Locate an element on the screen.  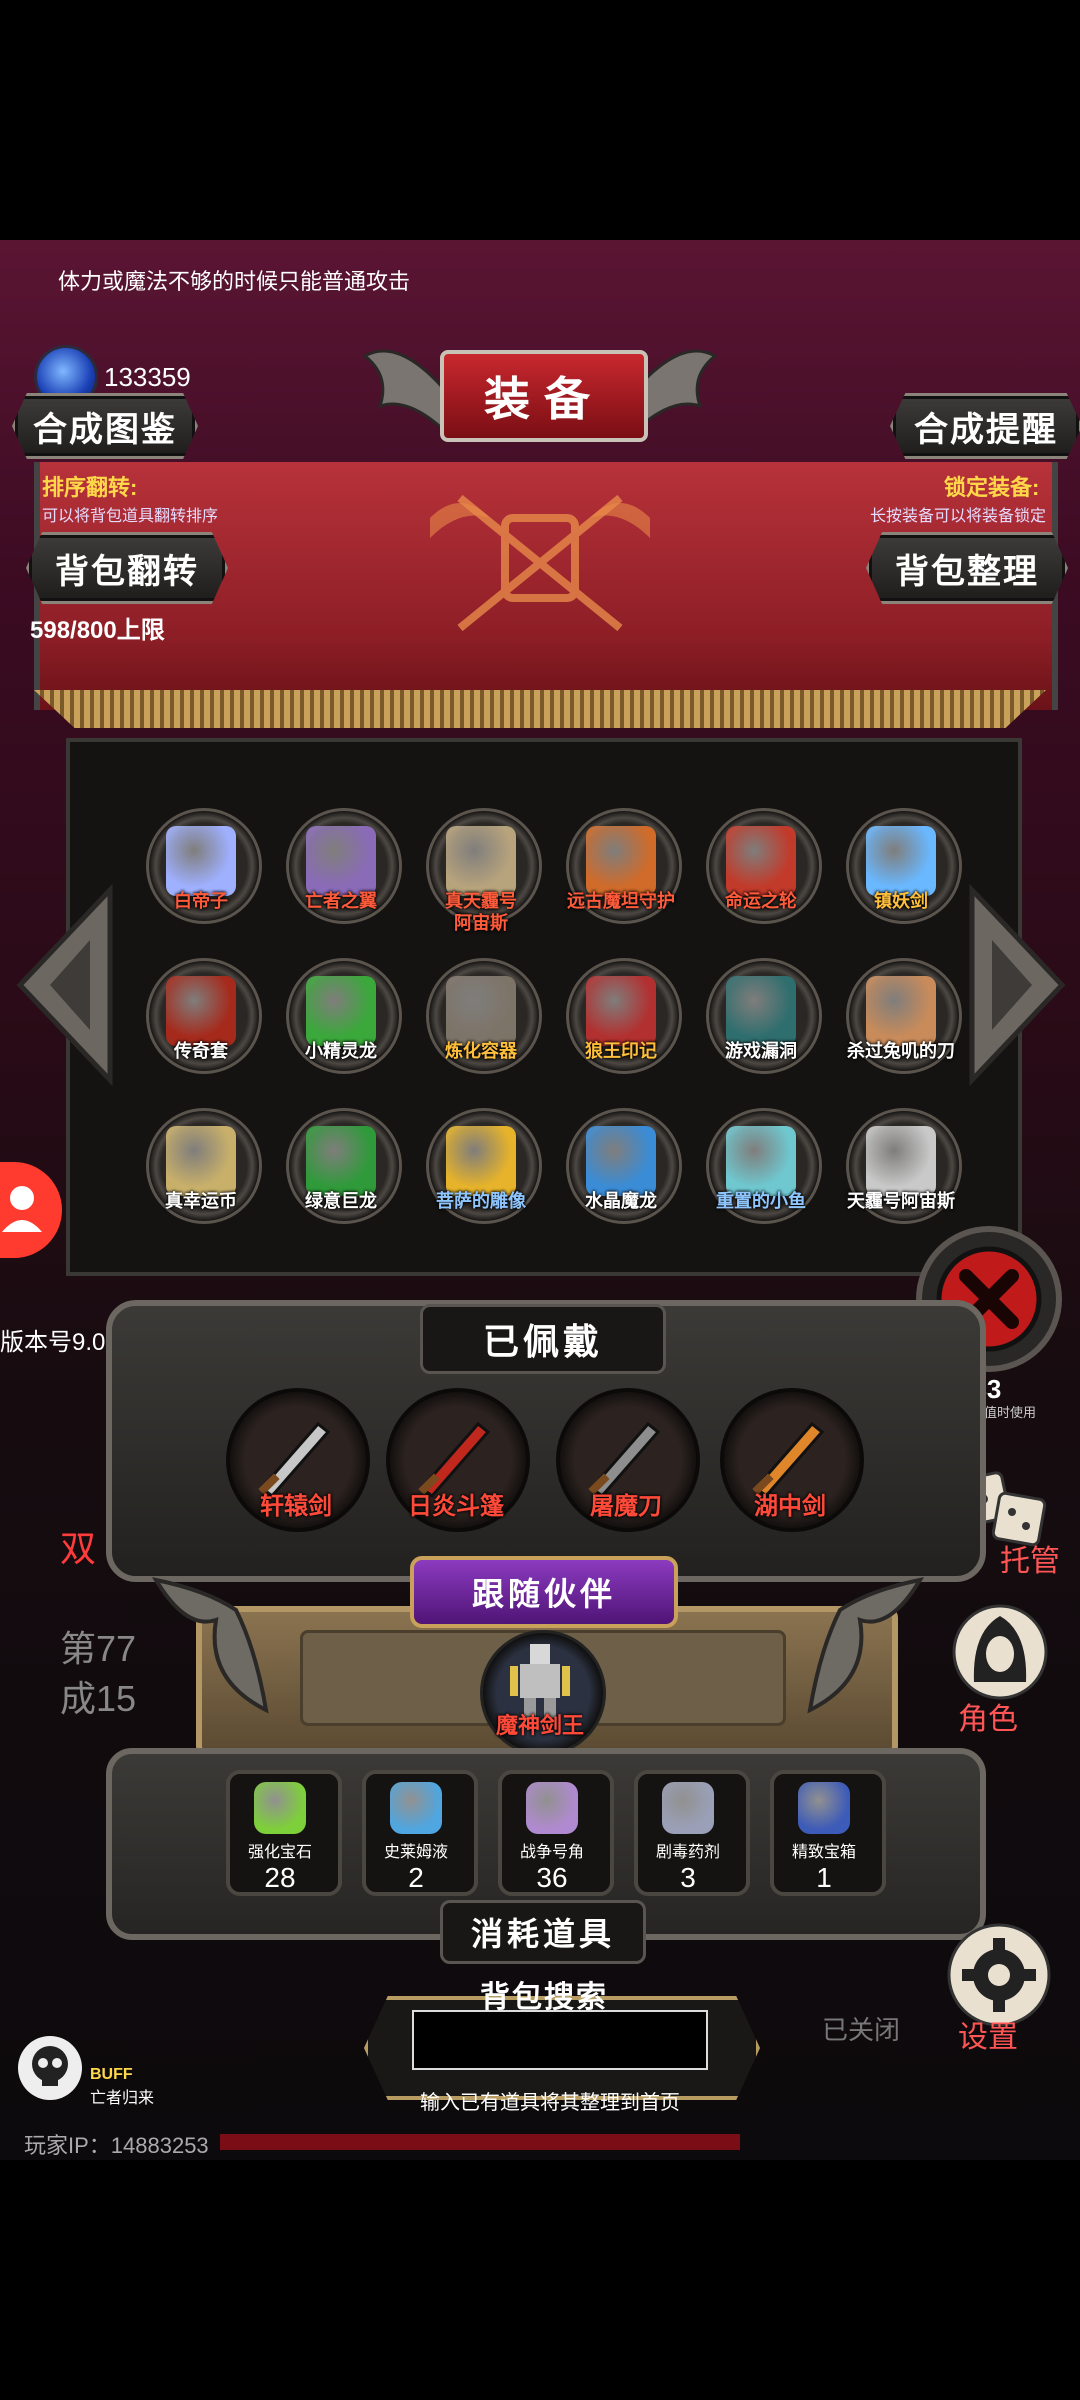
bag-search-input is located at coordinates (560, 2040).